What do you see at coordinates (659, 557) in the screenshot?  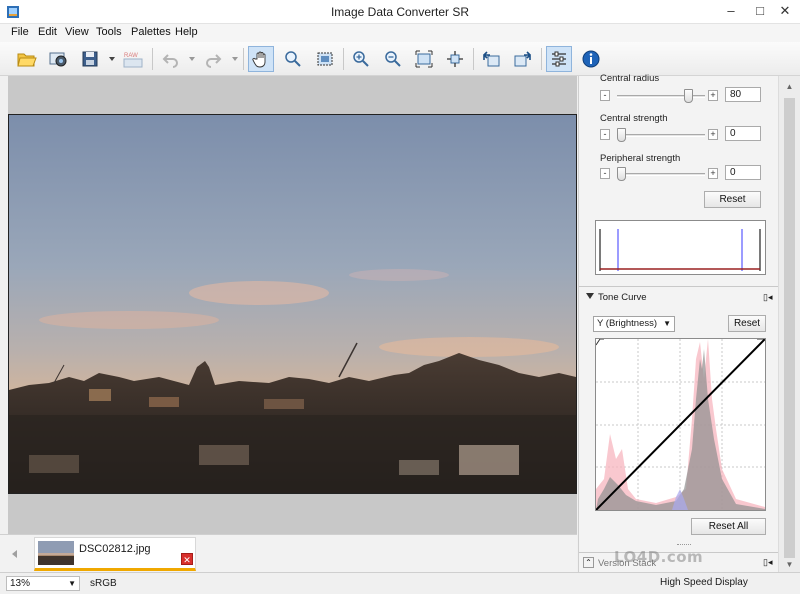 I see `watermark-logo: LO4D.com` at bounding box center [659, 557].